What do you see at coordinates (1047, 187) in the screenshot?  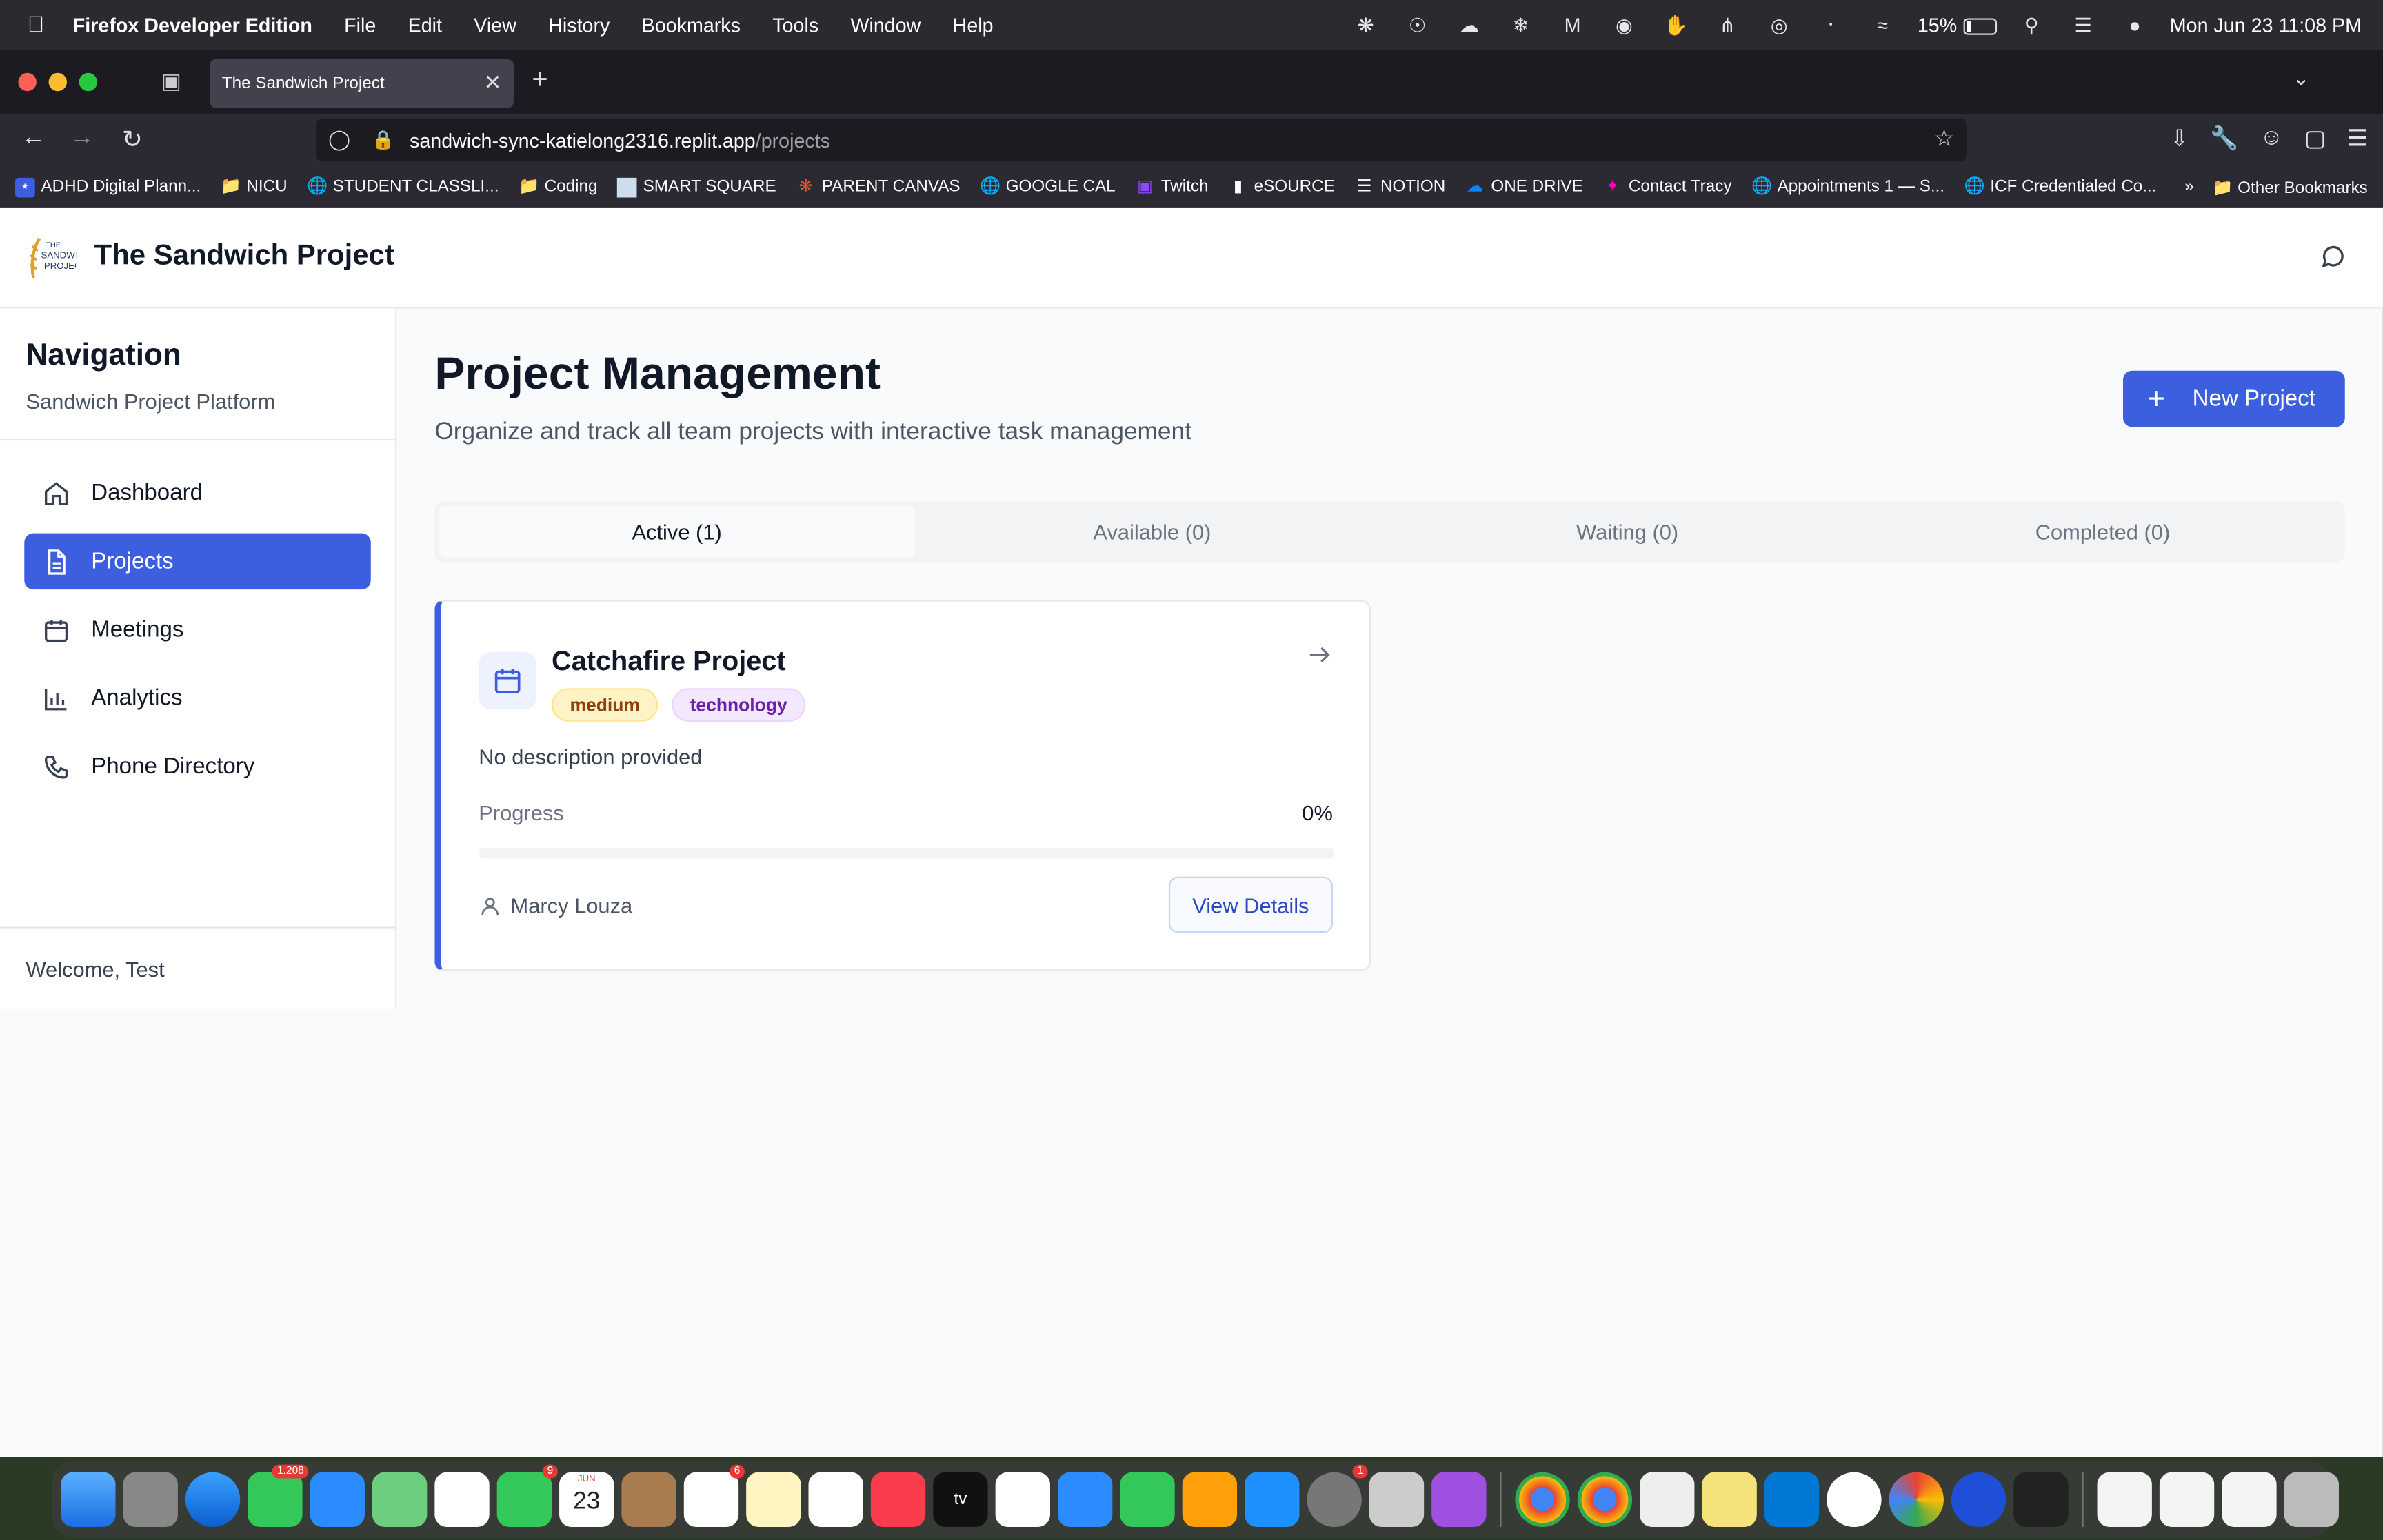 I see `bookmark-item: 🌐 GOOGLE CAL` at bounding box center [1047, 187].